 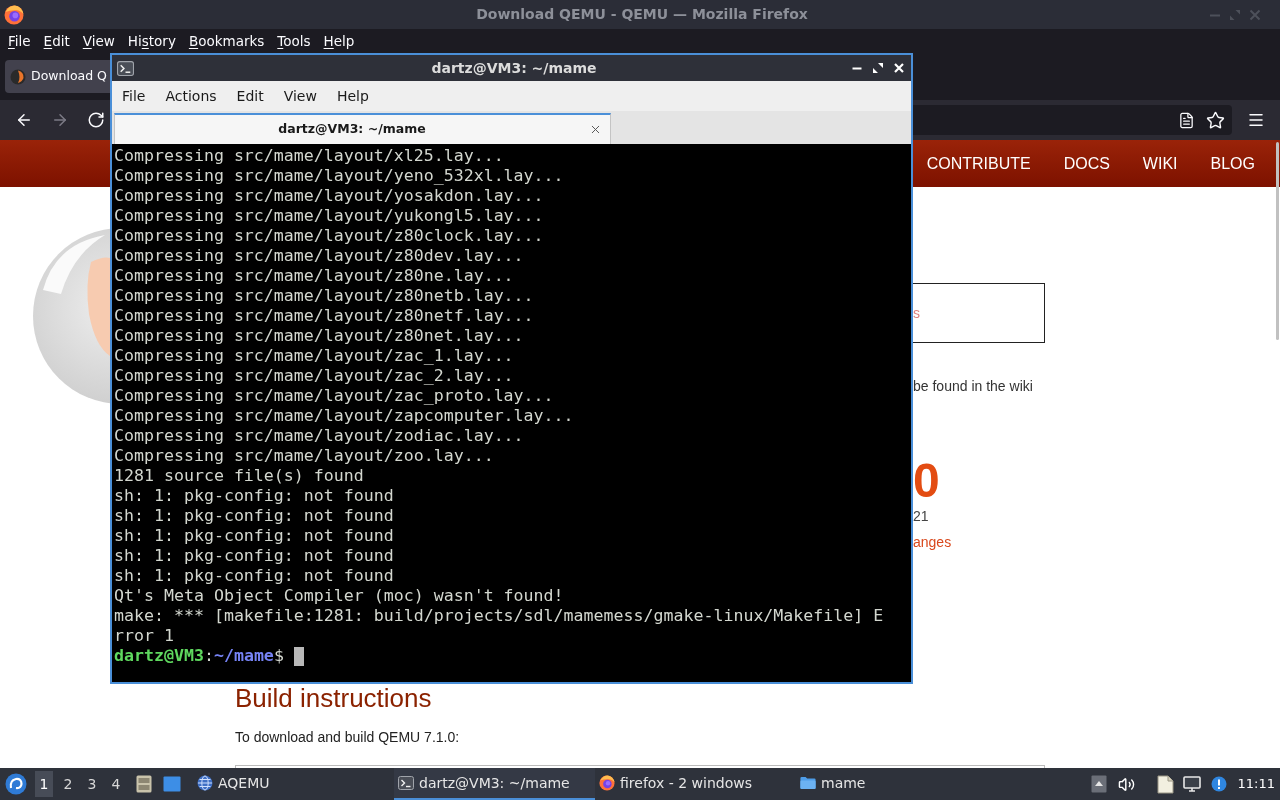 What do you see at coordinates (896, 784) in the screenshot?
I see `taskbar-task: mame` at bounding box center [896, 784].